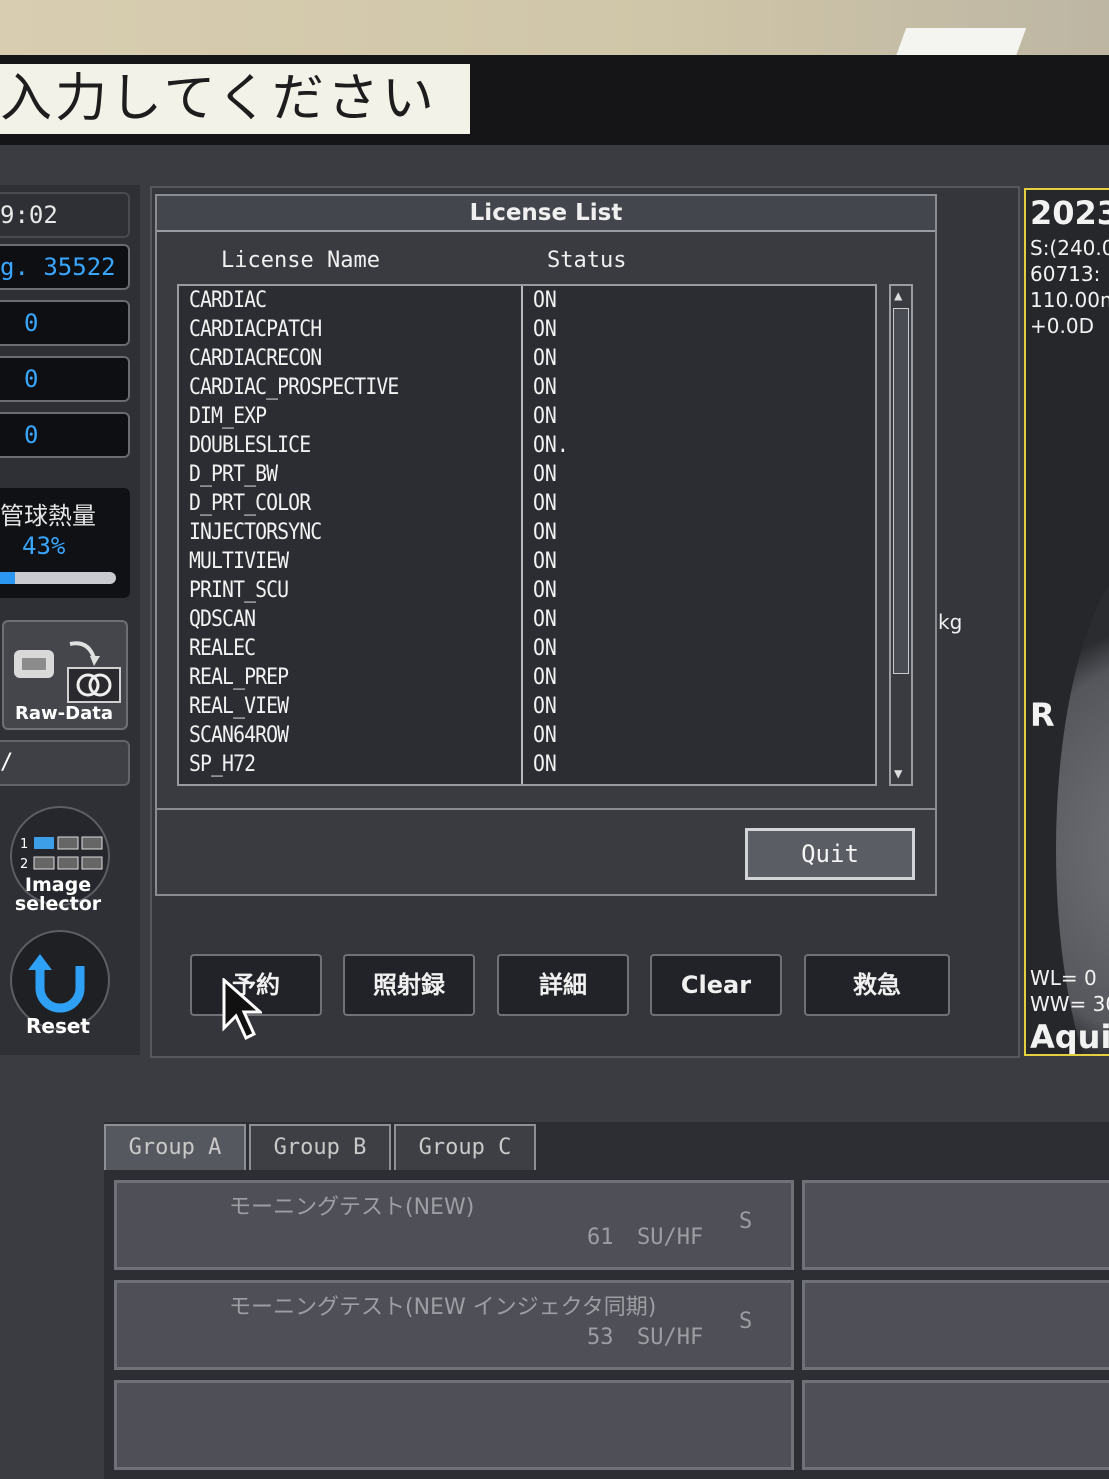 Image resolution: width=1109 pixels, height=1479 pixels. What do you see at coordinates (454, 1325) in the screenshot?
I see `protocol-item: モーニングテスト(NEW インジェクタ同期) 53 SU/HF S` at bounding box center [454, 1325].